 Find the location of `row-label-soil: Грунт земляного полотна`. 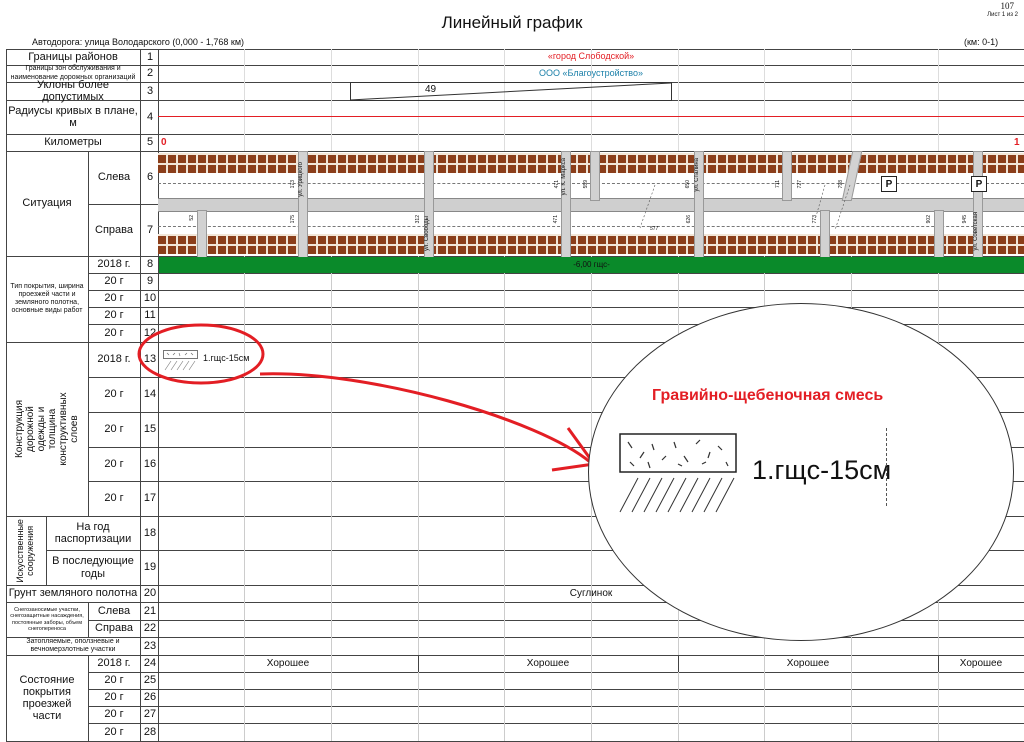

row-label-soil: Грунт земляного полотна is located at coordinates (73, 593).